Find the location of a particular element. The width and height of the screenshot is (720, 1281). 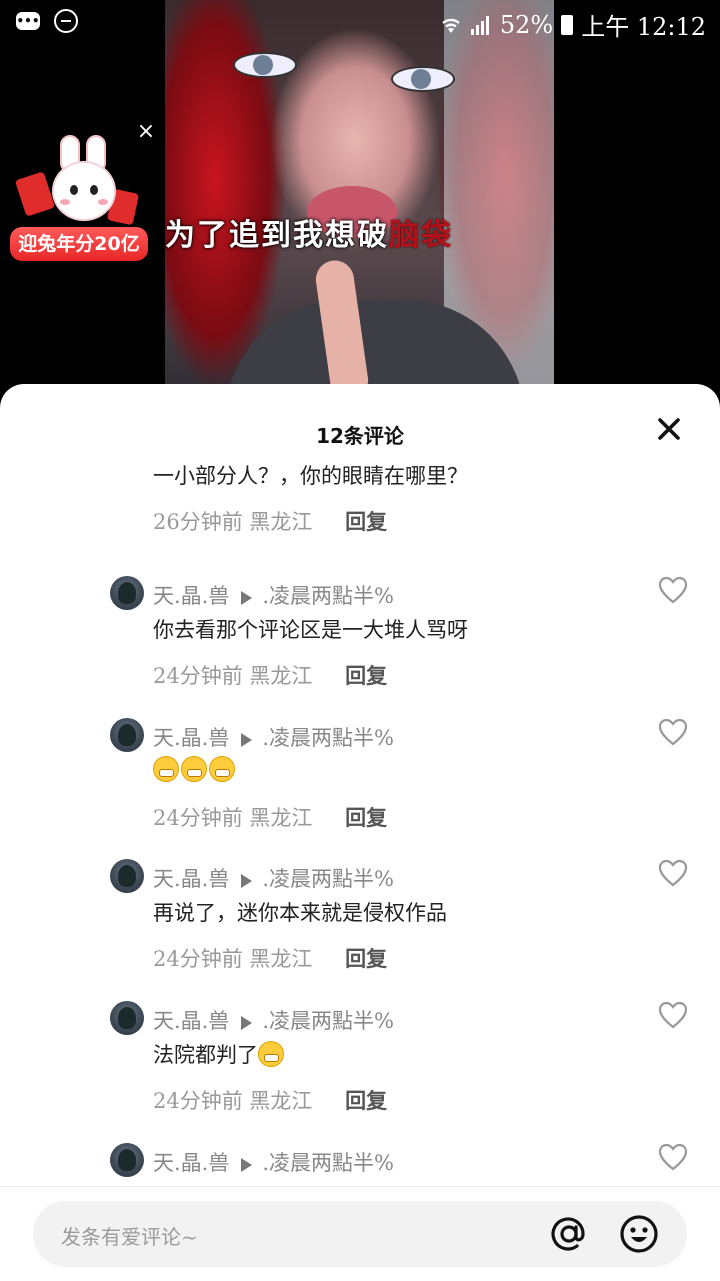

rabbit-mascot-icon is located at coordinates (82, 180).